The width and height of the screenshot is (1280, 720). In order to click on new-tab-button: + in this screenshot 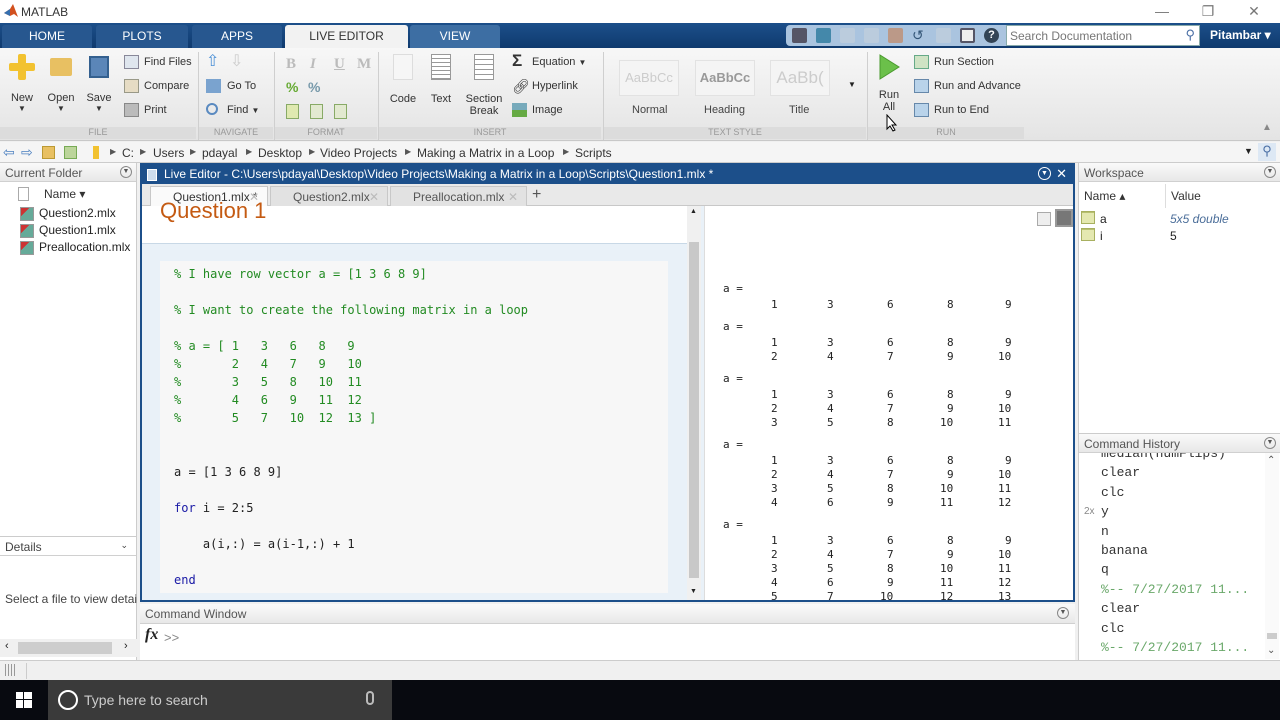, I will do `click(536, 195)`.